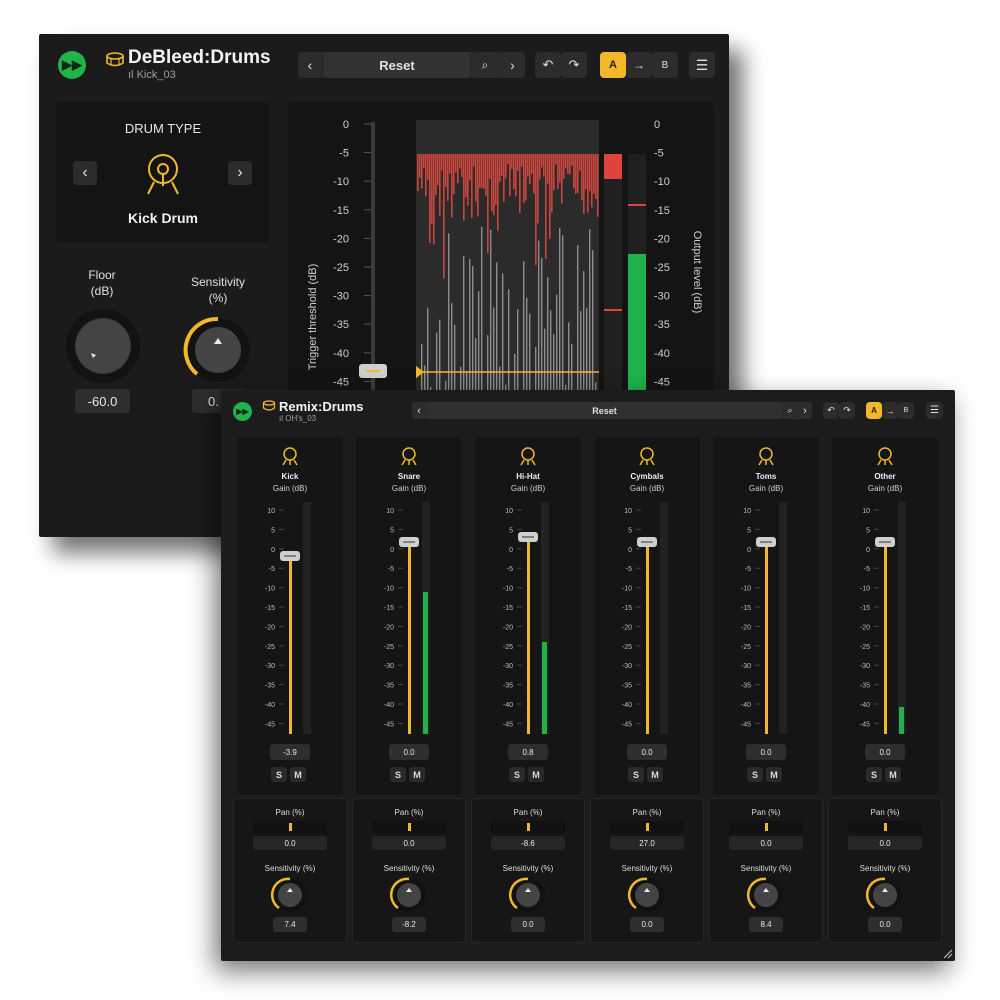 This screenshot has height=1000, width=1000. What do you see at coordinates (290, 752) in the screenshot?
I see `gain-value: -3.9` at bounding box center [290, 752].